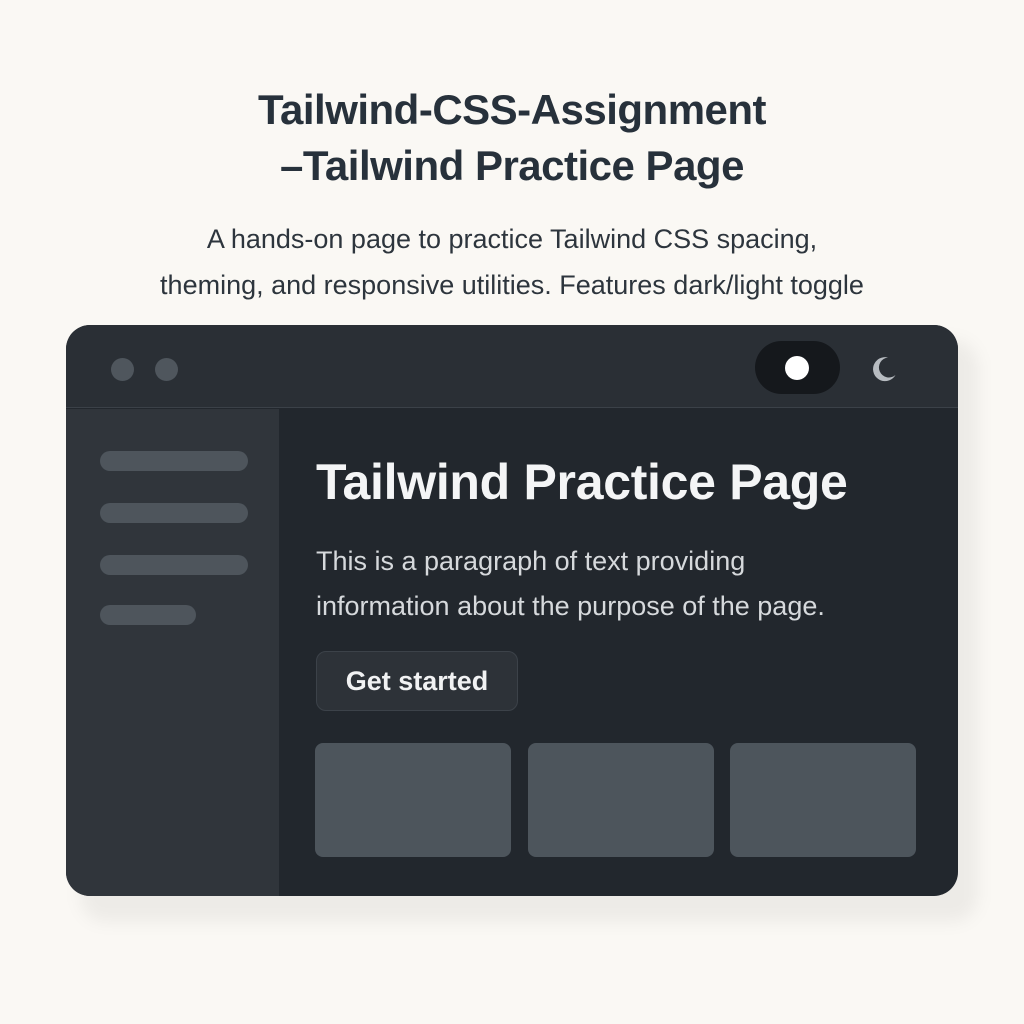  Describe the element at coordinates (531, 561) in the screenshot. I see `hero-paragraph-line-1: This is a paragraph of text providing` at that location.